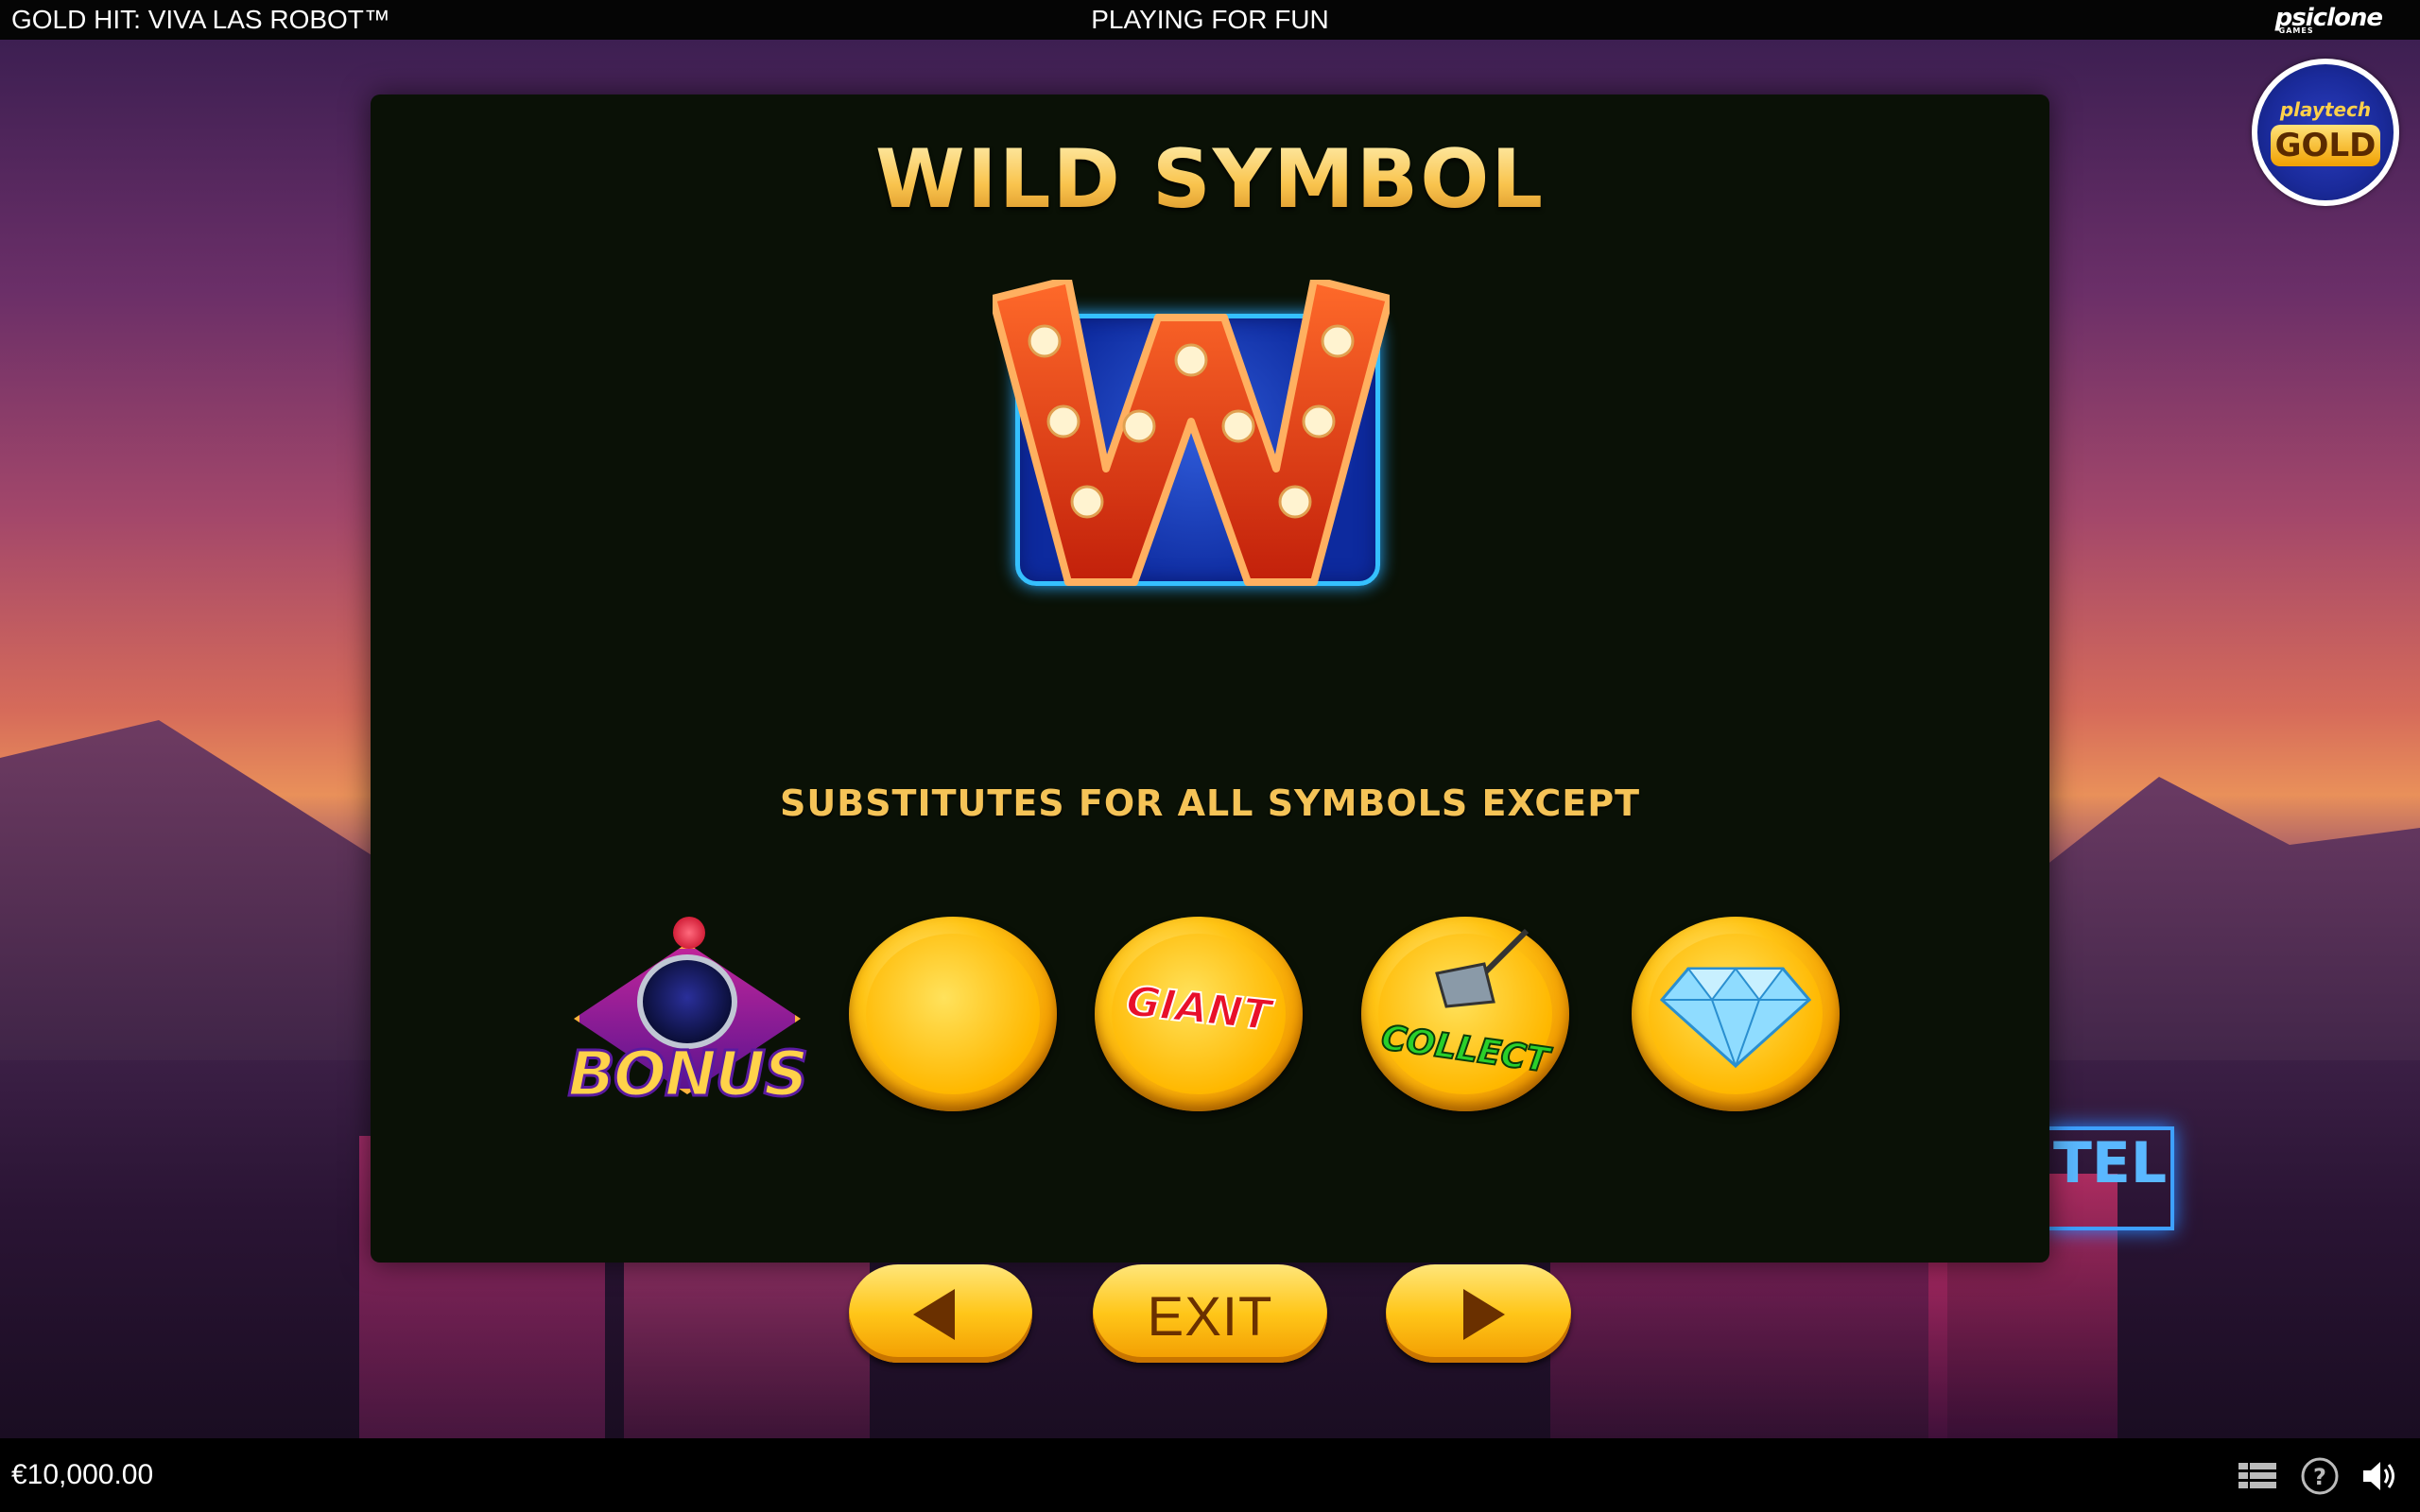 The width and height of the screenshot is (2420, 1512). What do you see at coordinates (1484, 1314) in the screenshot?
I see `arrow-right-icon` at bounding box center [1484, 1314].